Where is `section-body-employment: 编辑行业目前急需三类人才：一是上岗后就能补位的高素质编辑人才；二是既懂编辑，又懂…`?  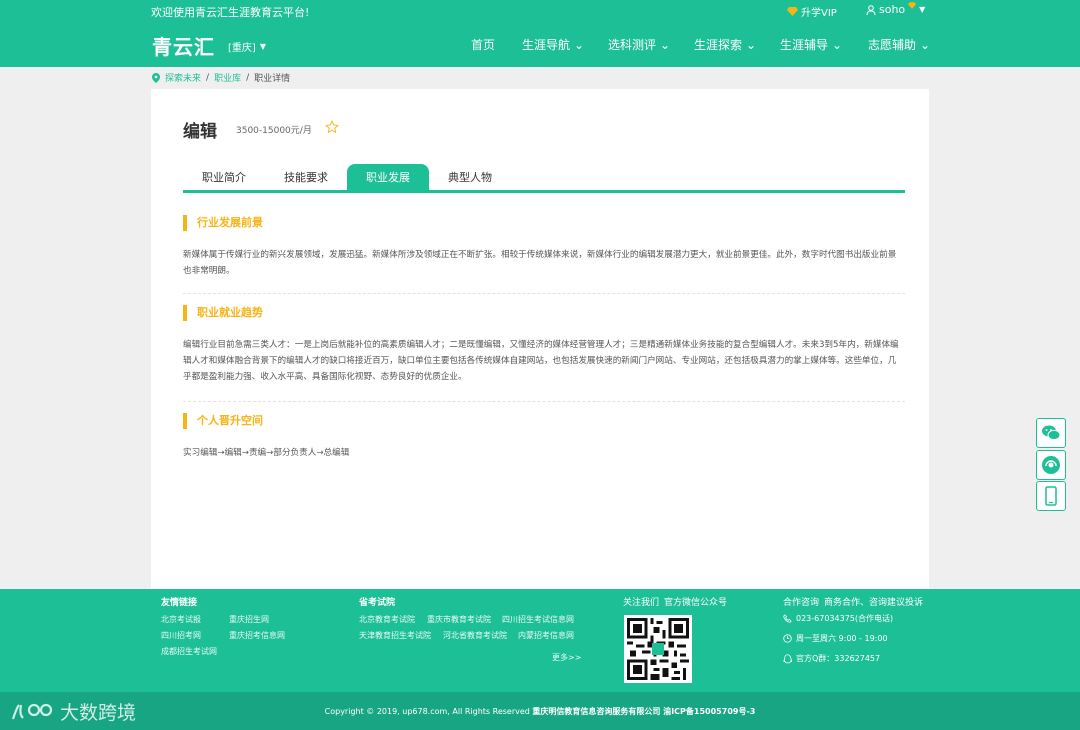
section-body-employment: 编辑行业目前急需三类人才：一是上岗后就能补位的高素质编辑人才；二是既懂编辑，又懂… is located at coordinates (541, 361).